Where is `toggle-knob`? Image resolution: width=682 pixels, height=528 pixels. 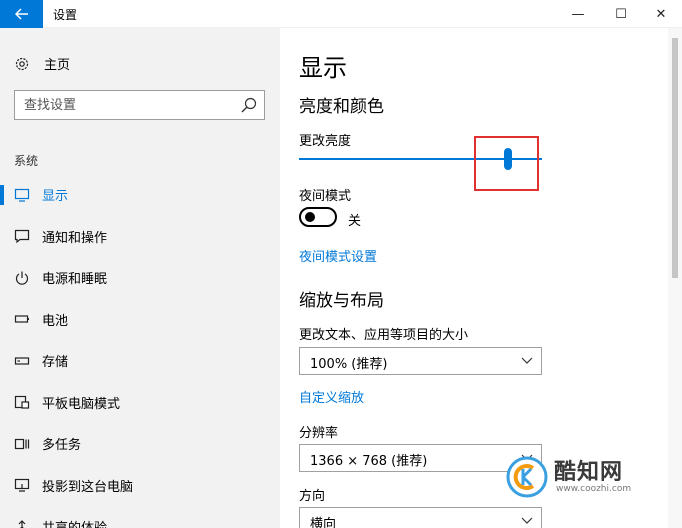 toggle-knob is located at coordinates (310, 217).